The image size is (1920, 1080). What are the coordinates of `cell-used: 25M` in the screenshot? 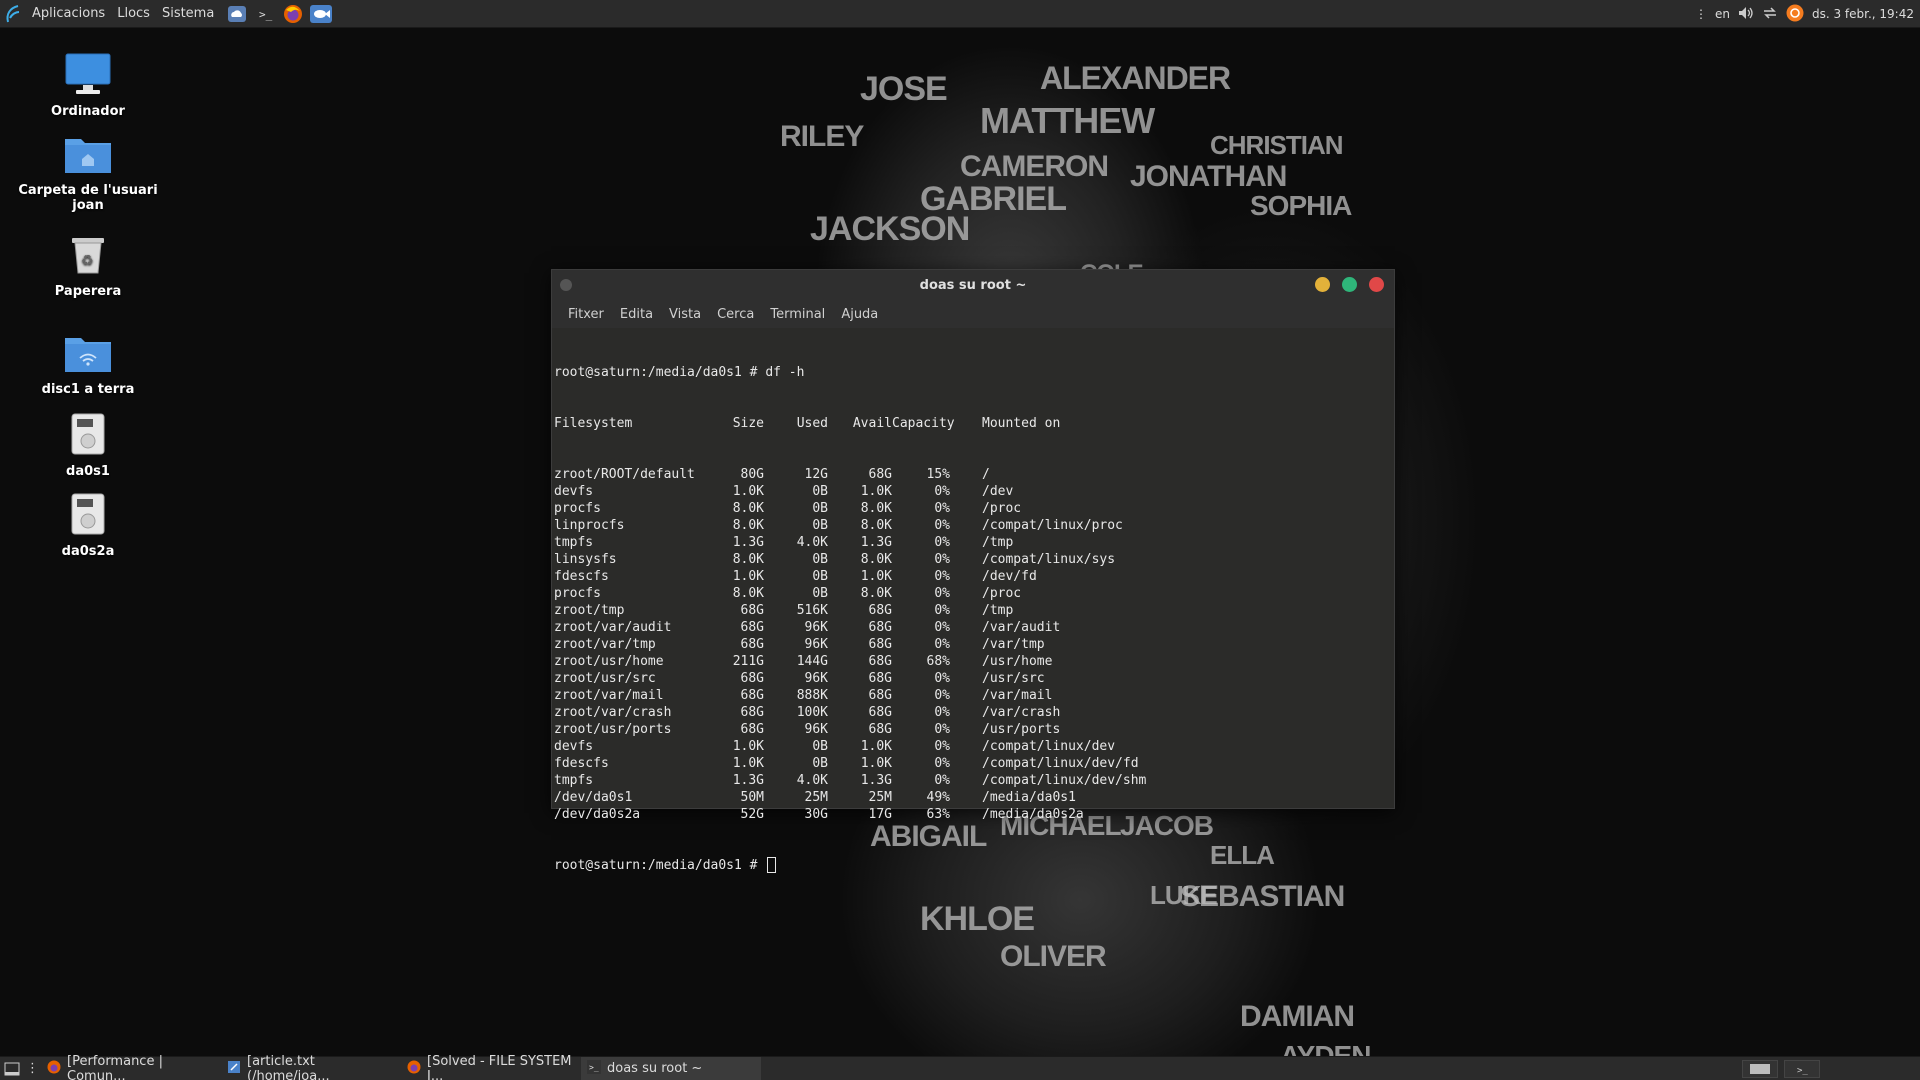 It's located at (816, 797).